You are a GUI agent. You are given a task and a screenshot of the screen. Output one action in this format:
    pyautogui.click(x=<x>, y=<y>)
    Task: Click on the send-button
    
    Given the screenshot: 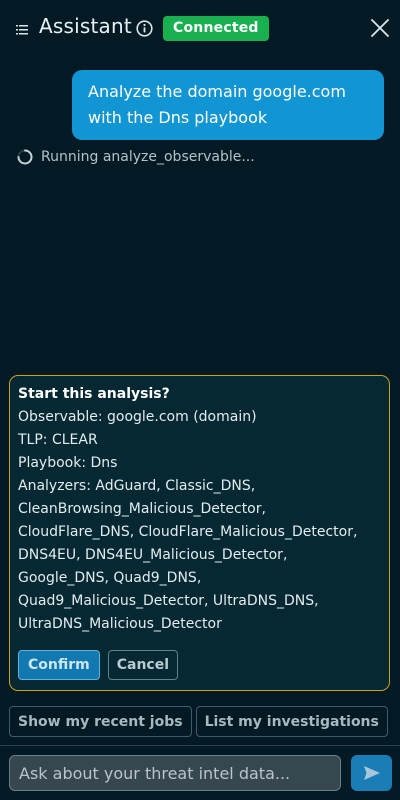 What is the action you would take?
    pyautogui.click(x=371, y=773)
    